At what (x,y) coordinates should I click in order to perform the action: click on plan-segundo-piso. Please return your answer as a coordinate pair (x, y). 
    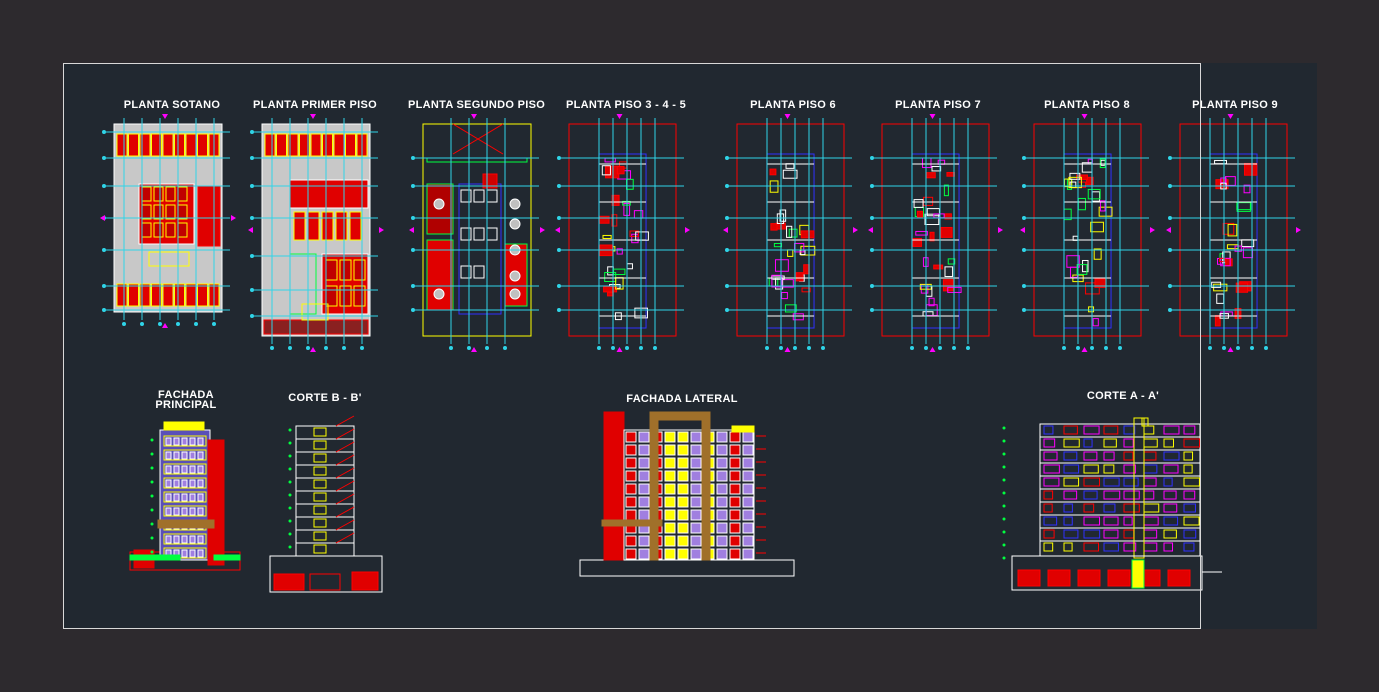
    Looking at the image, I should click on (477, 233).